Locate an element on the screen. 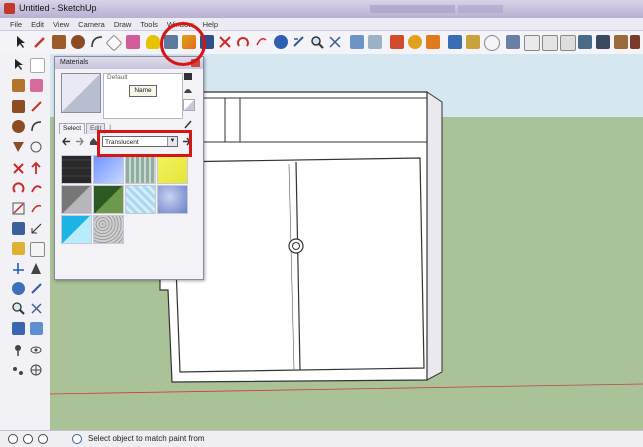 The image size is (643, 447). menu-edit: Edit is located at coordinates (37, 24).